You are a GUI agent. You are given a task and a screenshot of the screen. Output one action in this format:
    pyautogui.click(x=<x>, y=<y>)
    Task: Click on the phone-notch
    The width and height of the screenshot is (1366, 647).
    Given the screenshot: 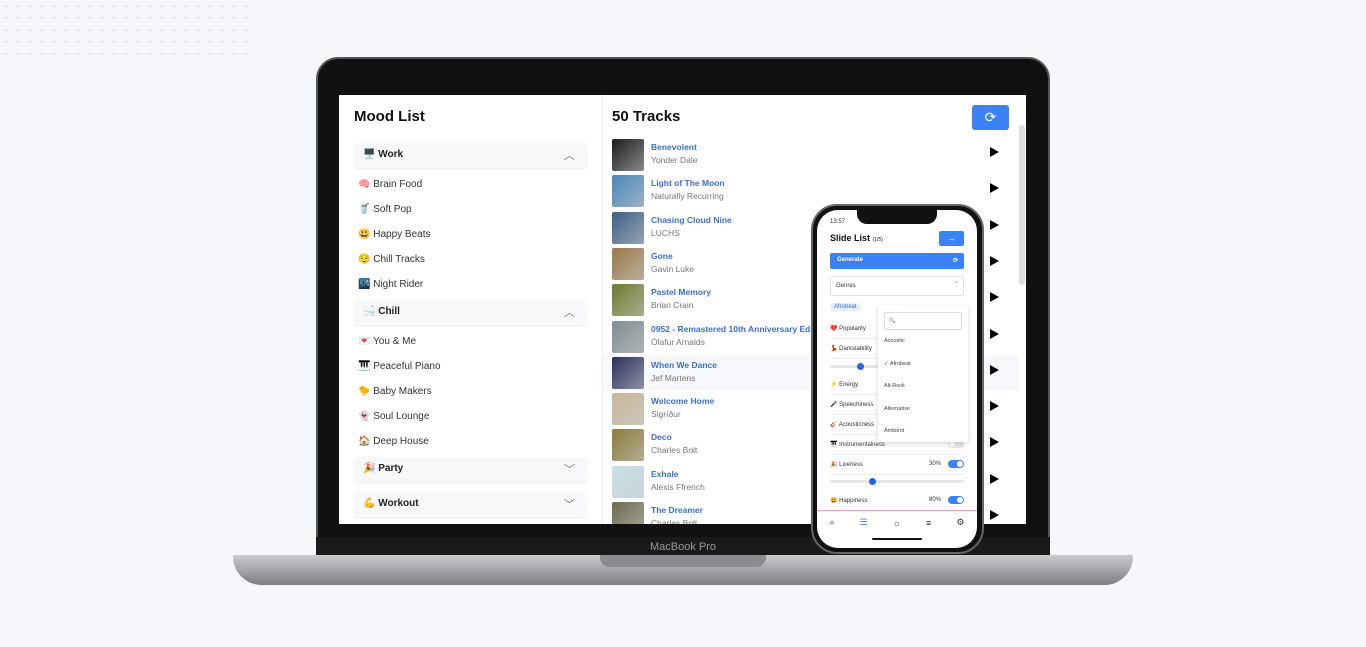 What is the action you would take?
    pyautogui.click(x=897, y=217)
    